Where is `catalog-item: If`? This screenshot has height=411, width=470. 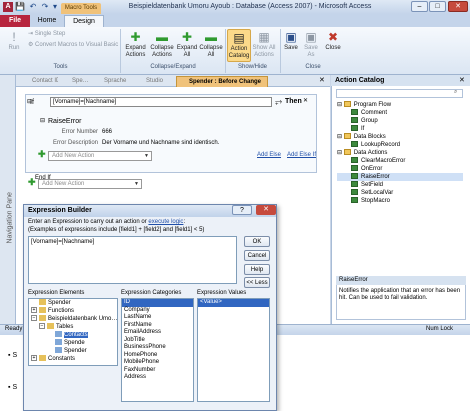 catalog-item: If is located at coordinates (400, 129).